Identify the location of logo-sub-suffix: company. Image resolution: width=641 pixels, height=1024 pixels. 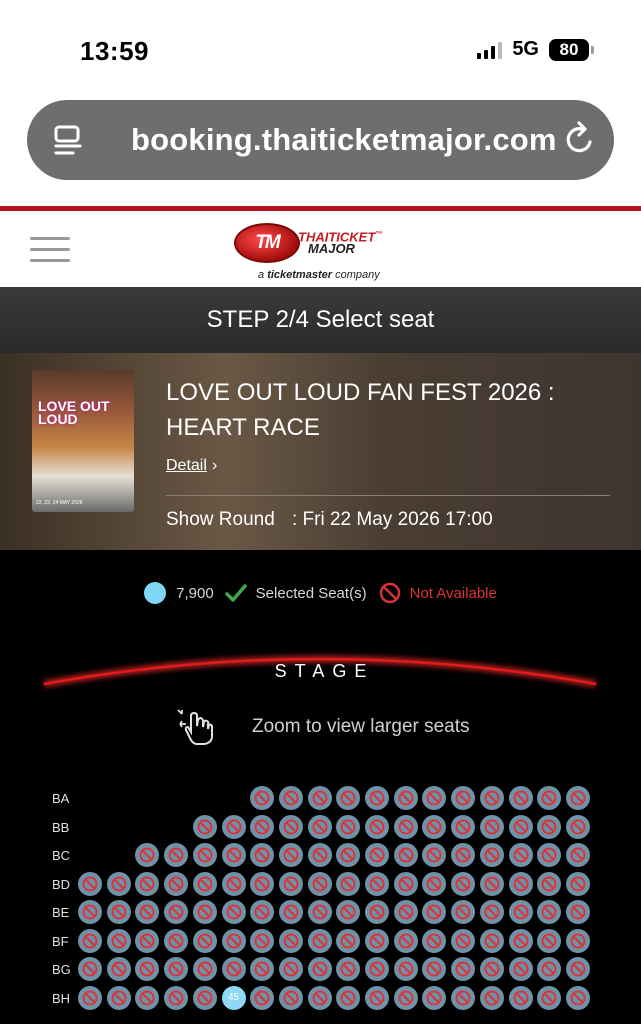
(357, 275).